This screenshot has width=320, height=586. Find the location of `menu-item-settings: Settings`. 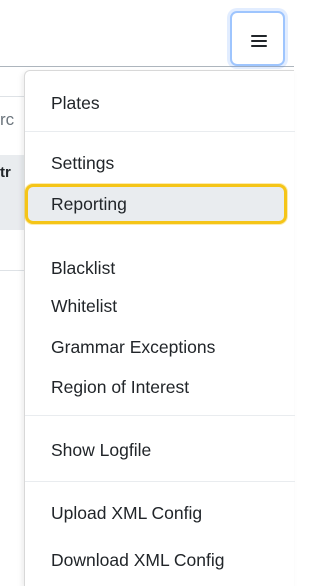

menu-item-settings: Settings is located at coordinates (82, 163).